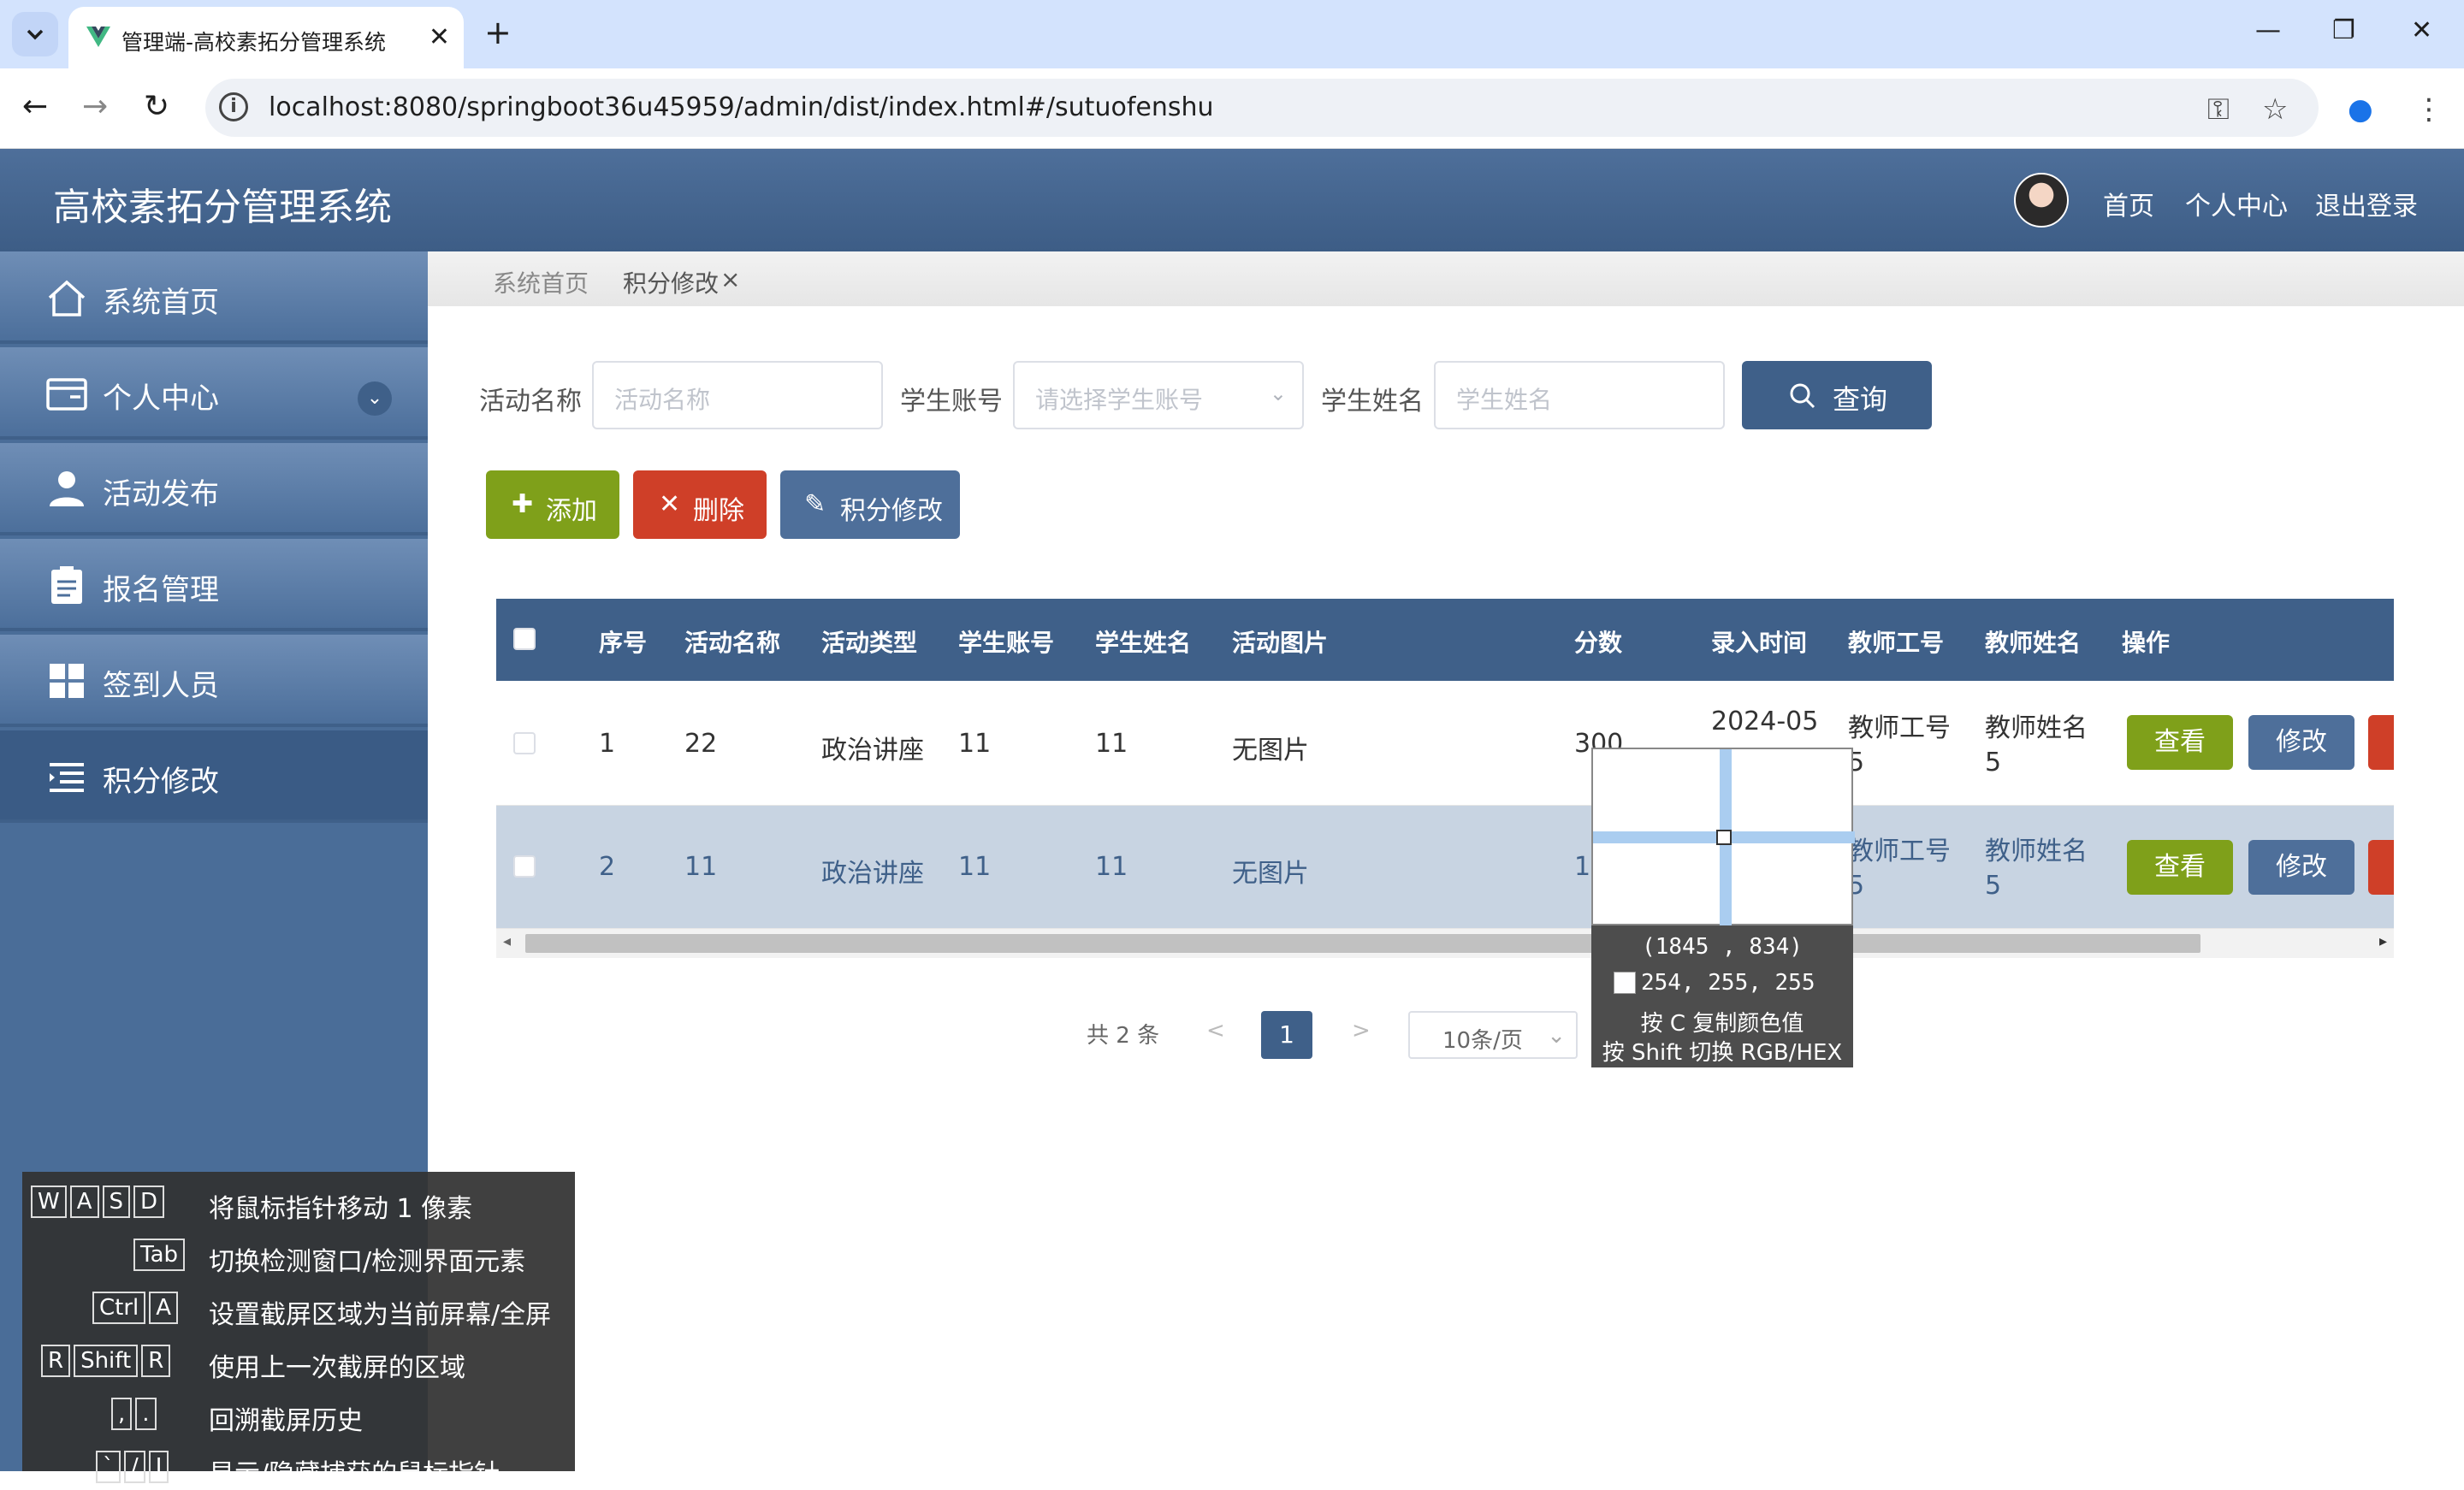  Describe the element at coordinates (737, 395) in the screenshot. I see `activity-name-input: 活动名称` at that location.